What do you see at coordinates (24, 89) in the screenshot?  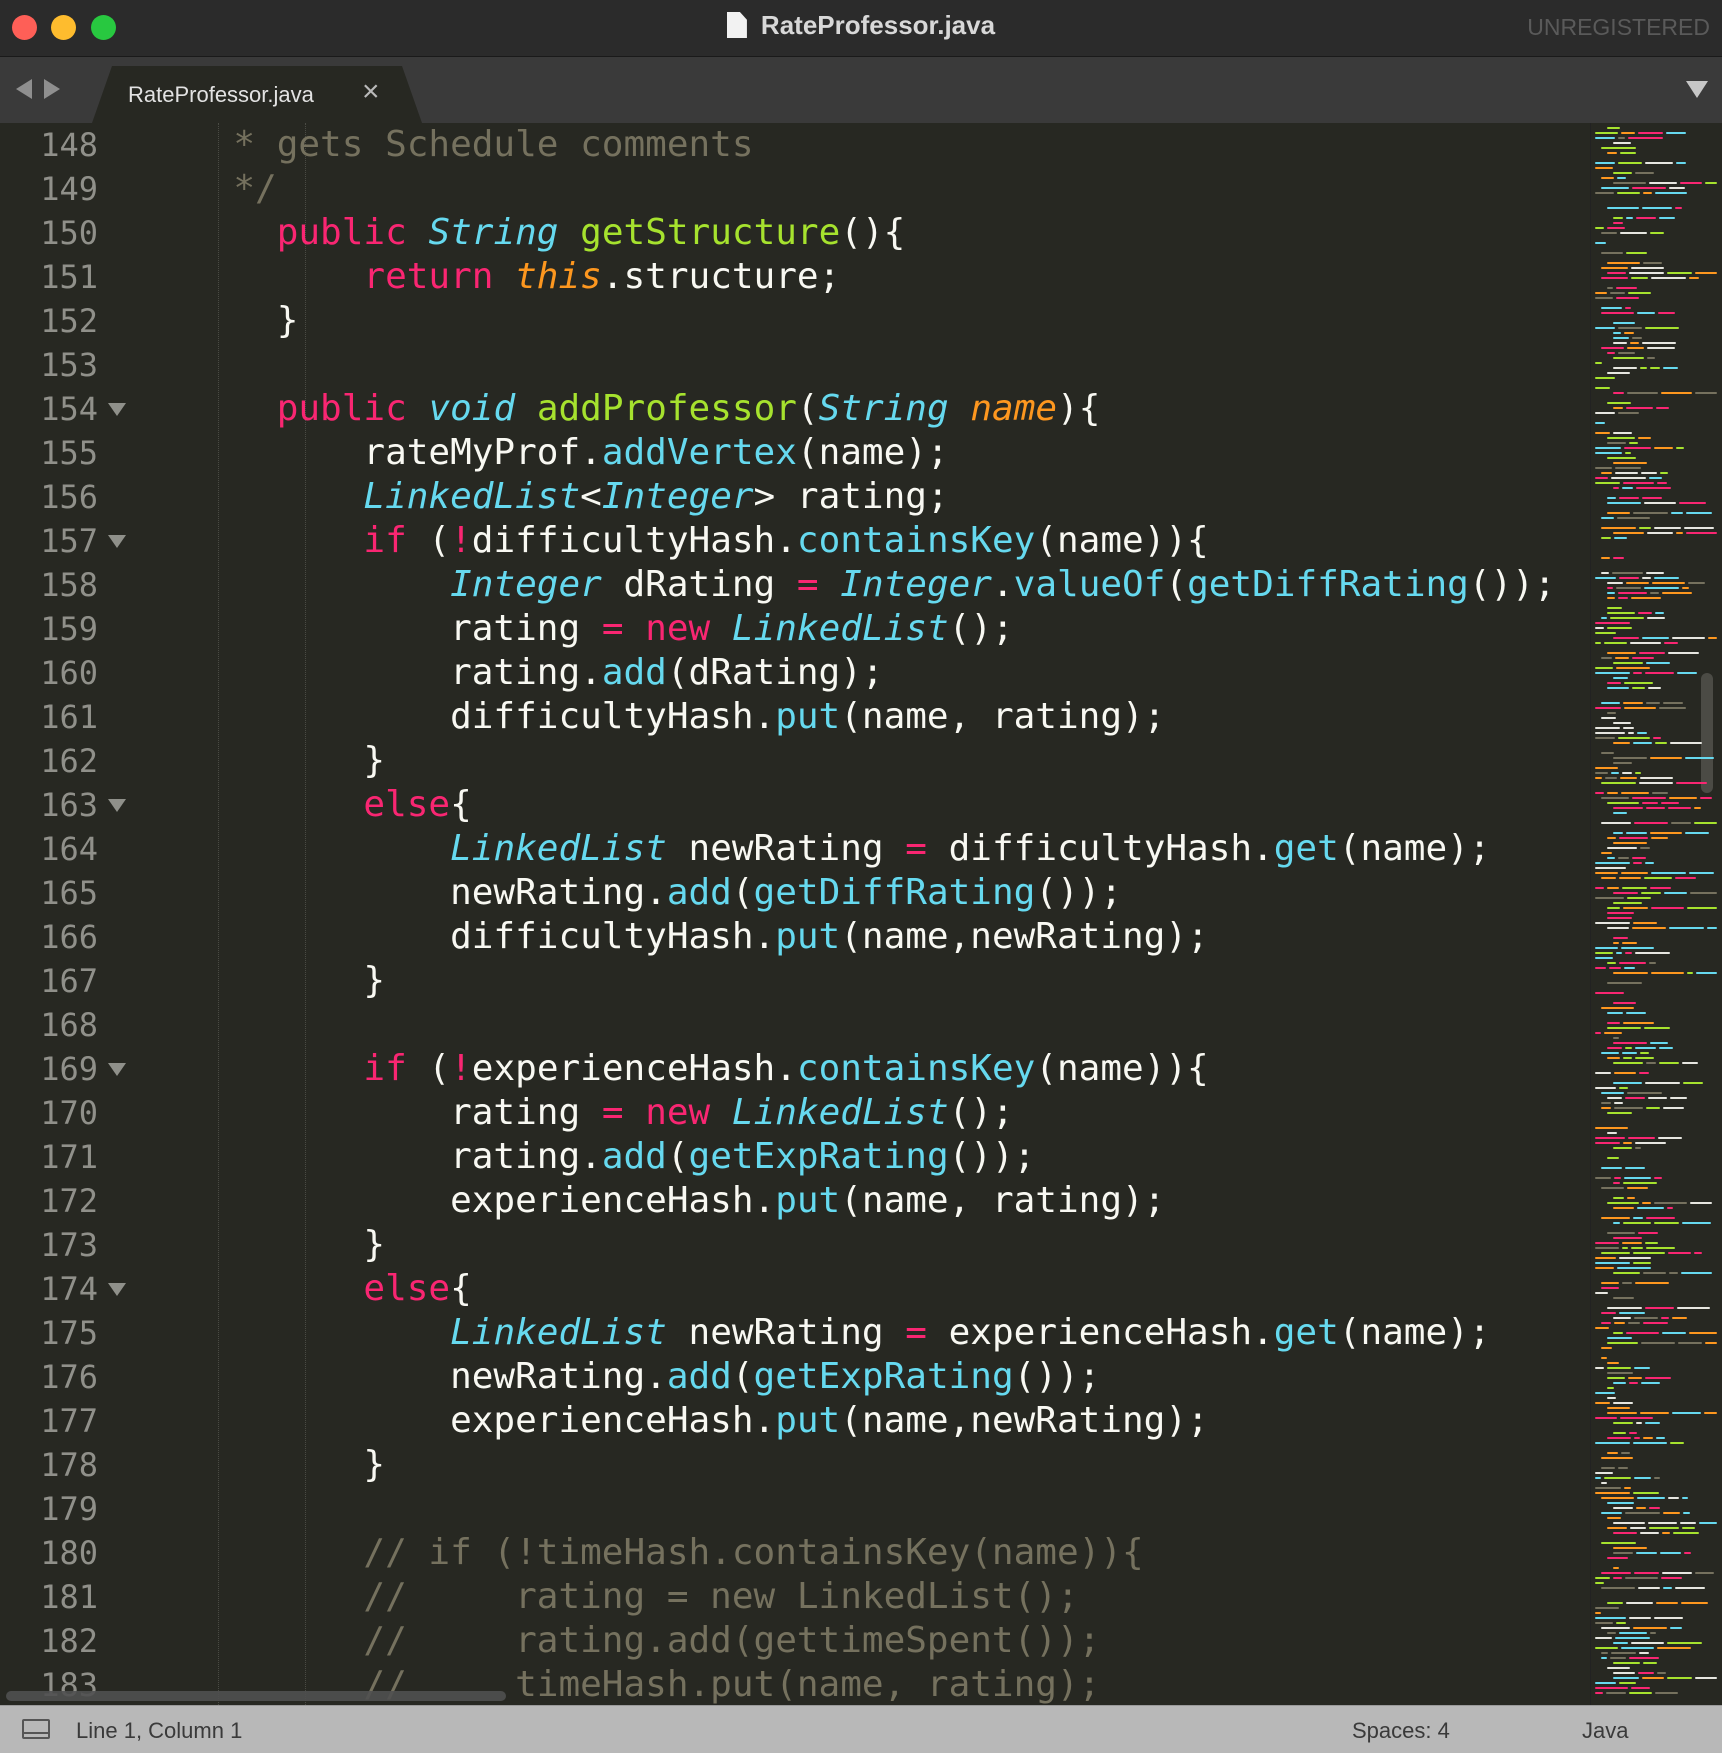 I see `arrow-left-icon` at bounding box center [24, 89].